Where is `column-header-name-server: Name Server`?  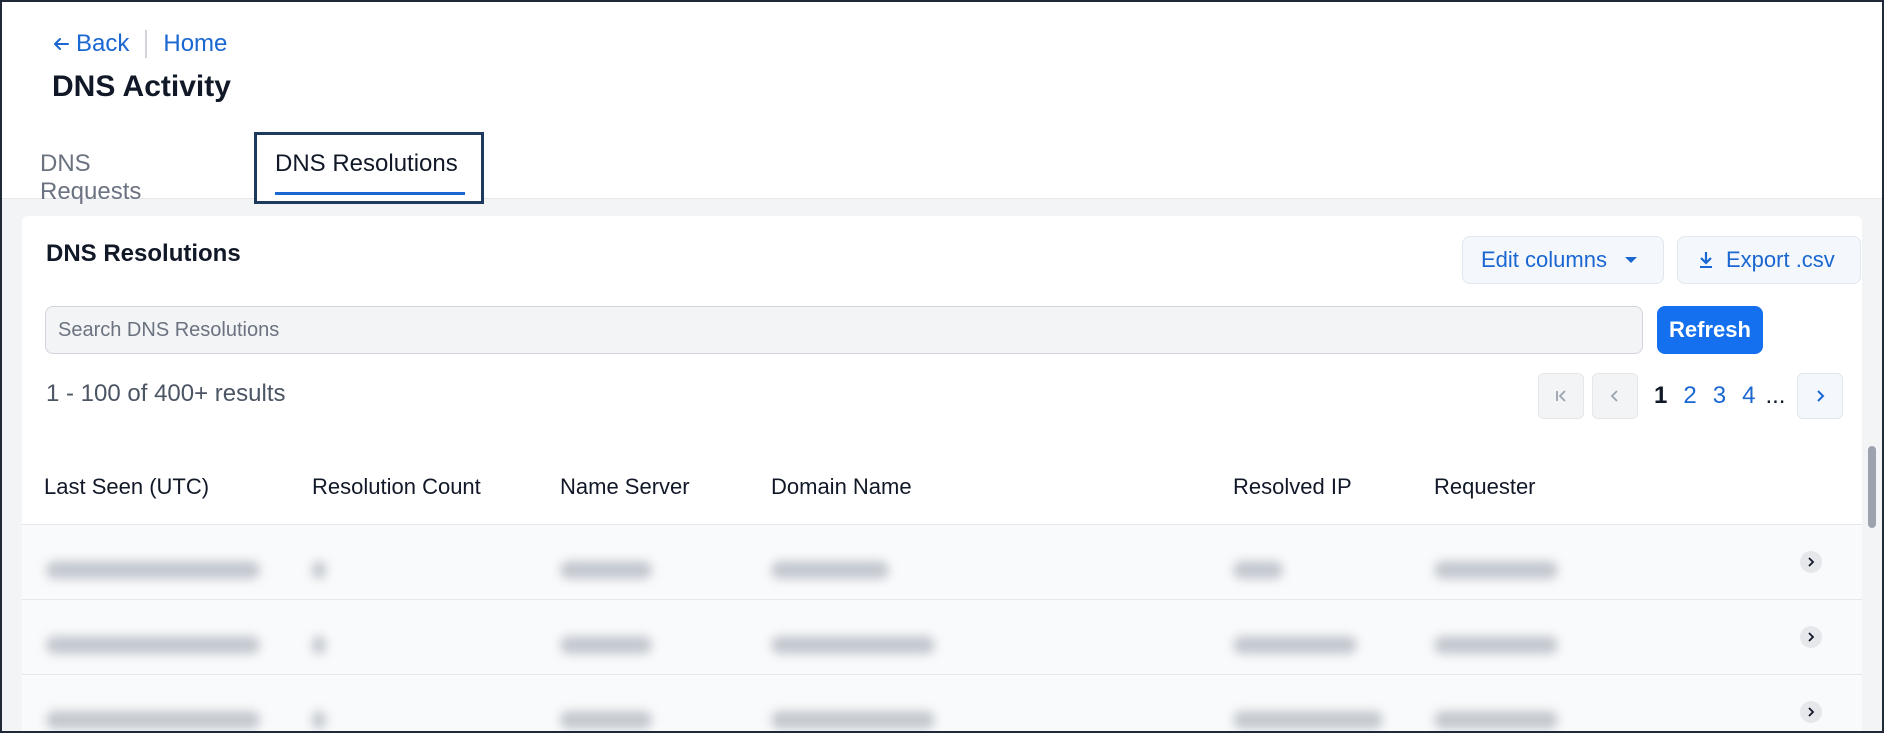 column-header-name-server: Name Server is located at coordinates (625, 487).